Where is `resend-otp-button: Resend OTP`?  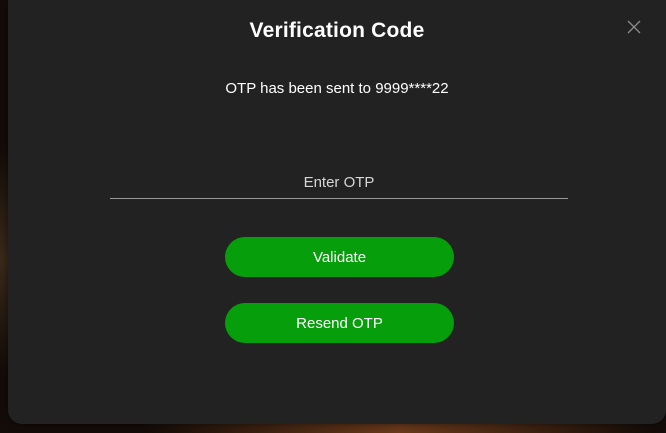 resend-otp-button: Resend OTP is located at coordinates (339, 323).